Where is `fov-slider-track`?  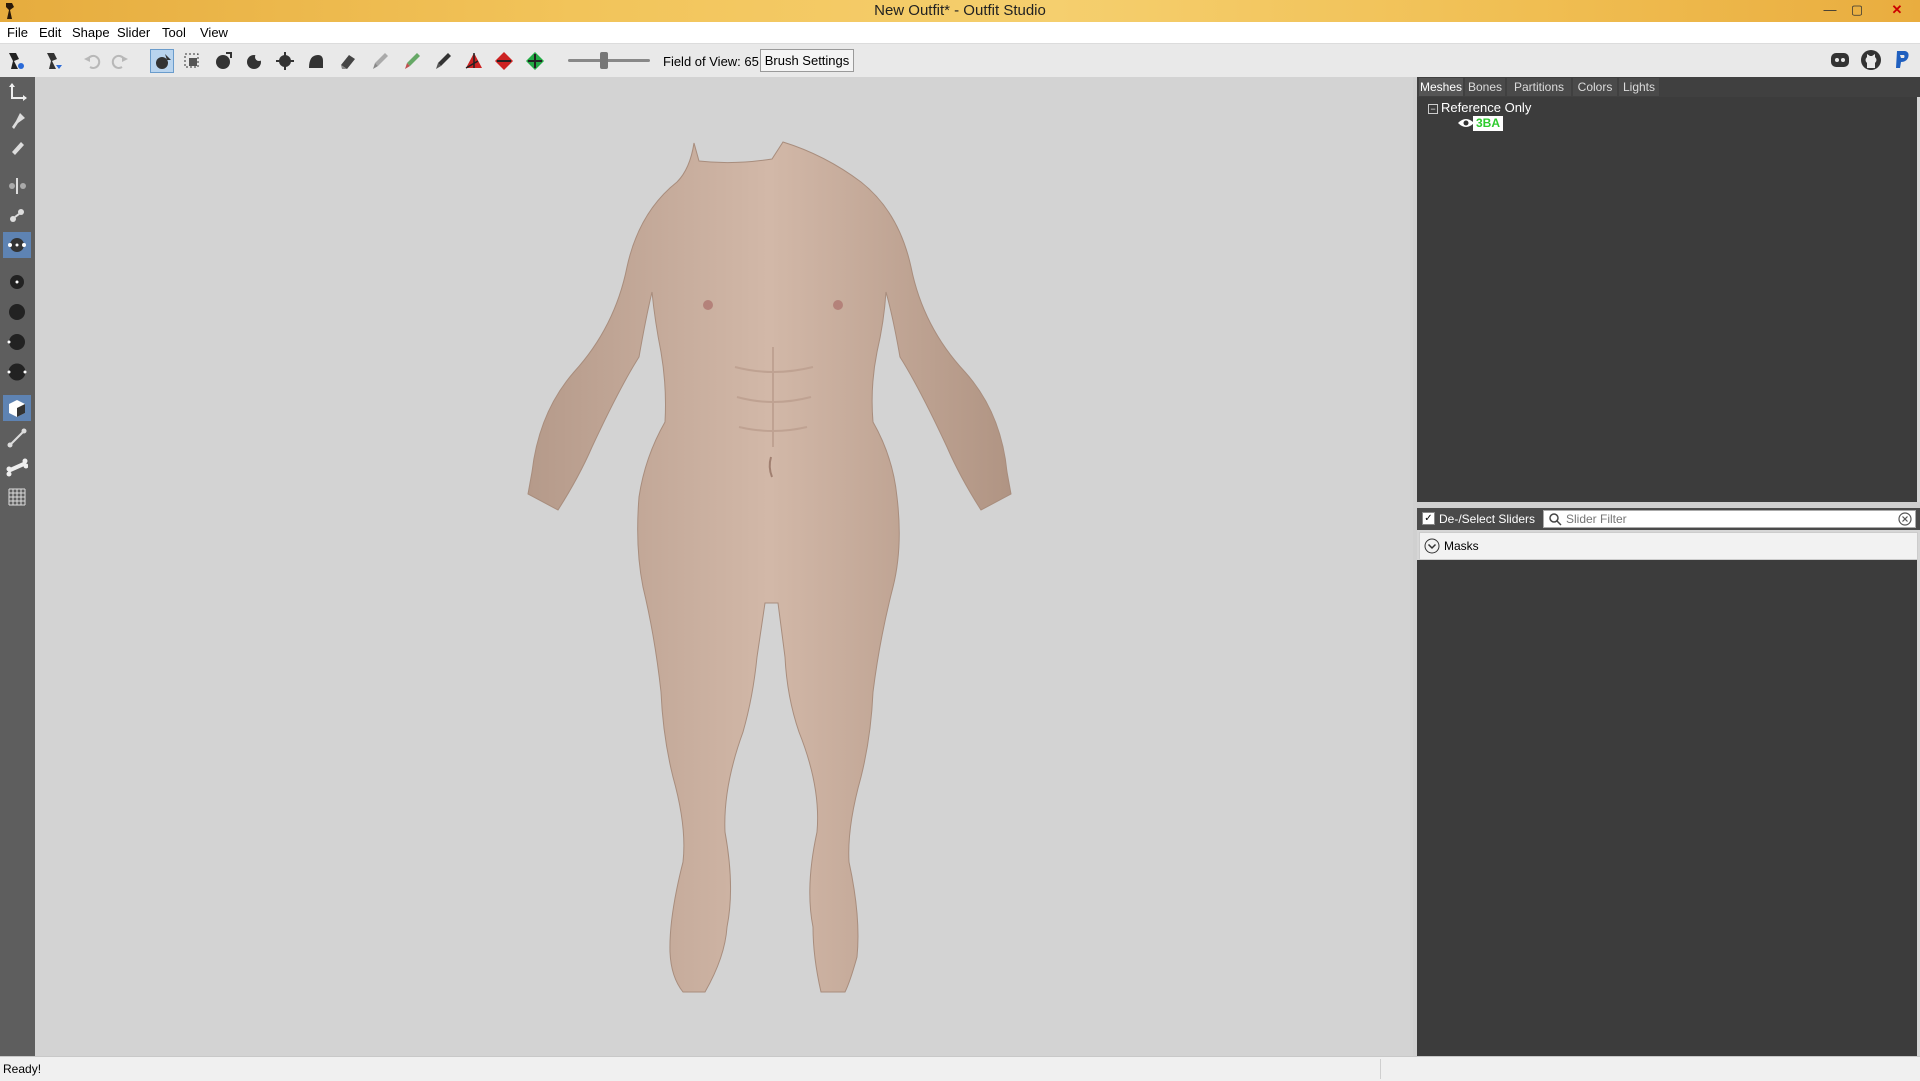
fov-slider-track is located at coordinates (609, 60).